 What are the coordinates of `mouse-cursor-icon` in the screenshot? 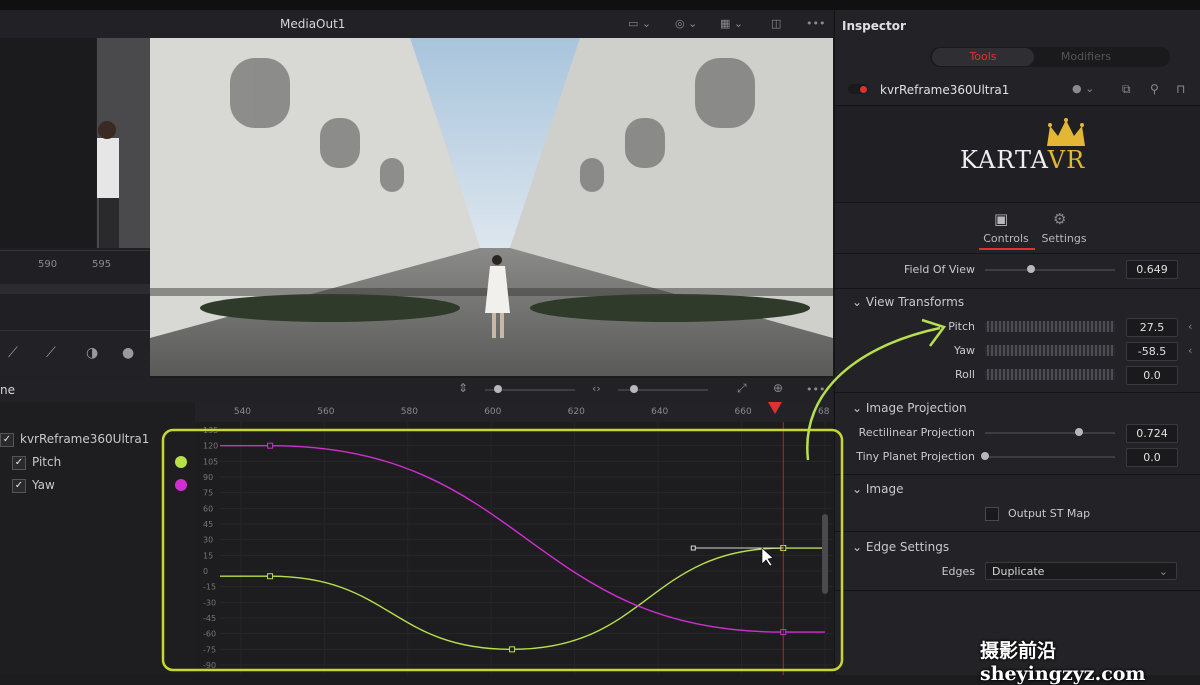 It's located at (767, 557).